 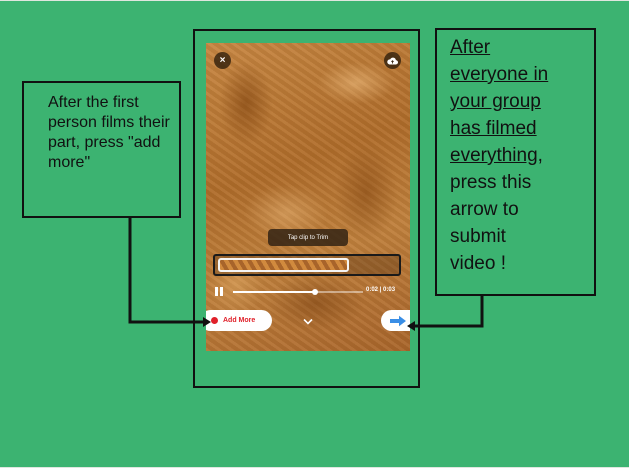 What do you see at coordinates (166, 271) in the screenshot?
I see `arrow-to-add-more` at bounding box center [166, 271].